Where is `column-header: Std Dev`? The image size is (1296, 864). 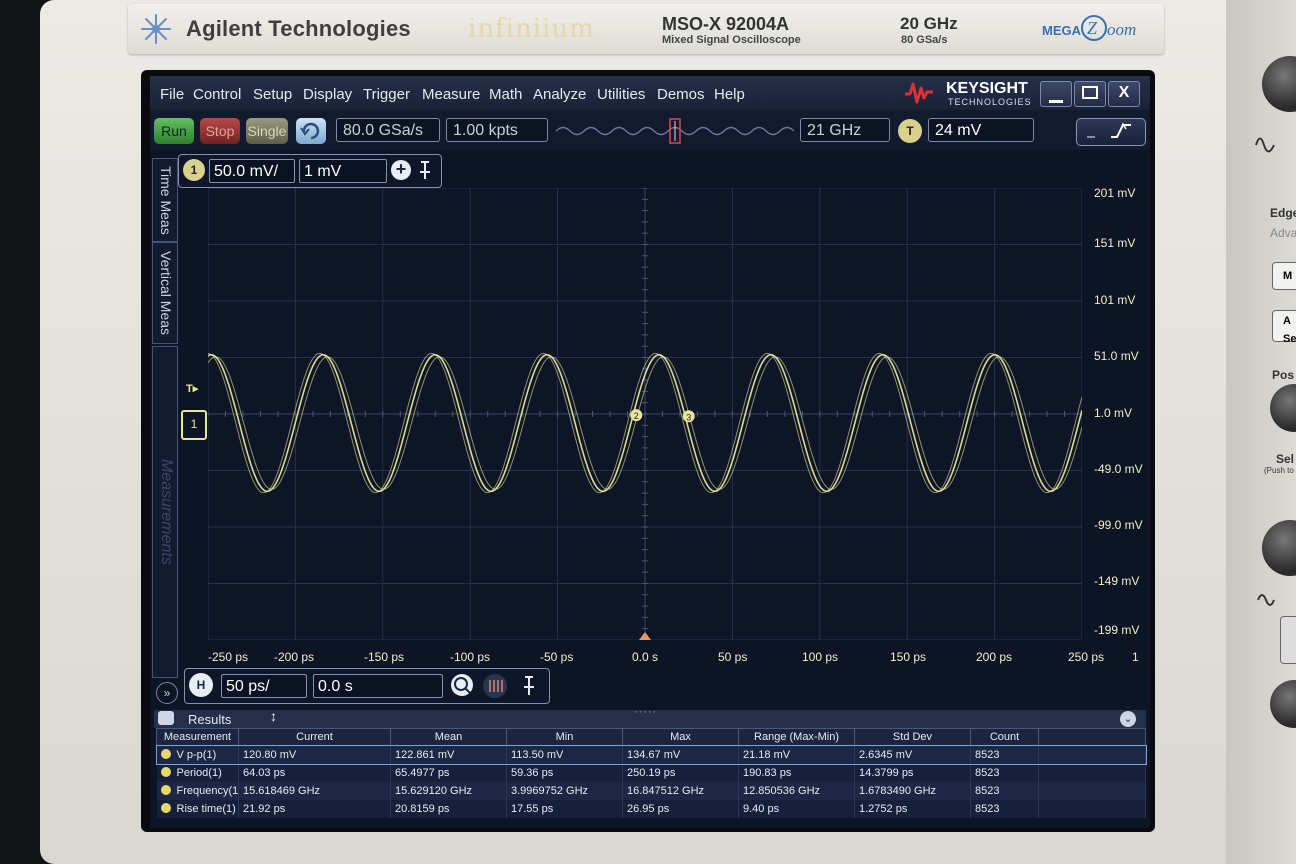 column-header: Std Dev is located at coordinates (912, 737).